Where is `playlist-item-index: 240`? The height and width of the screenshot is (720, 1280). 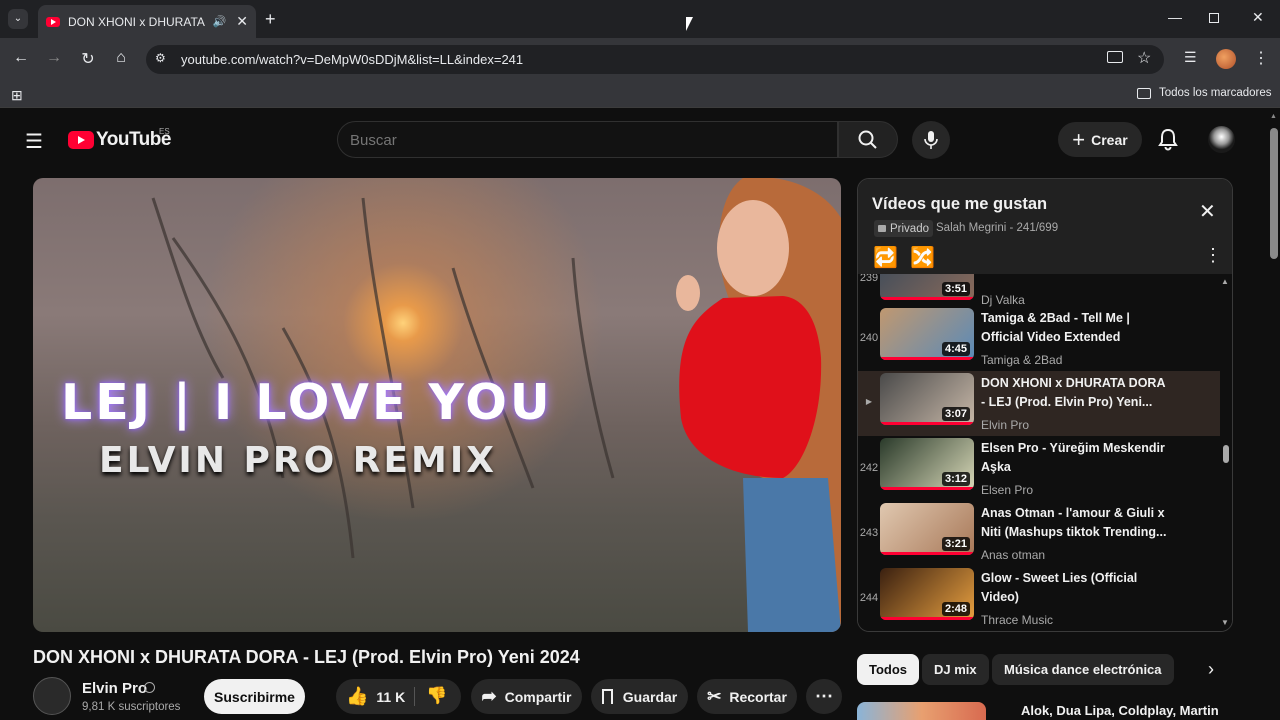
playlist-item-index: 240 is located at coordinates (869, 338).